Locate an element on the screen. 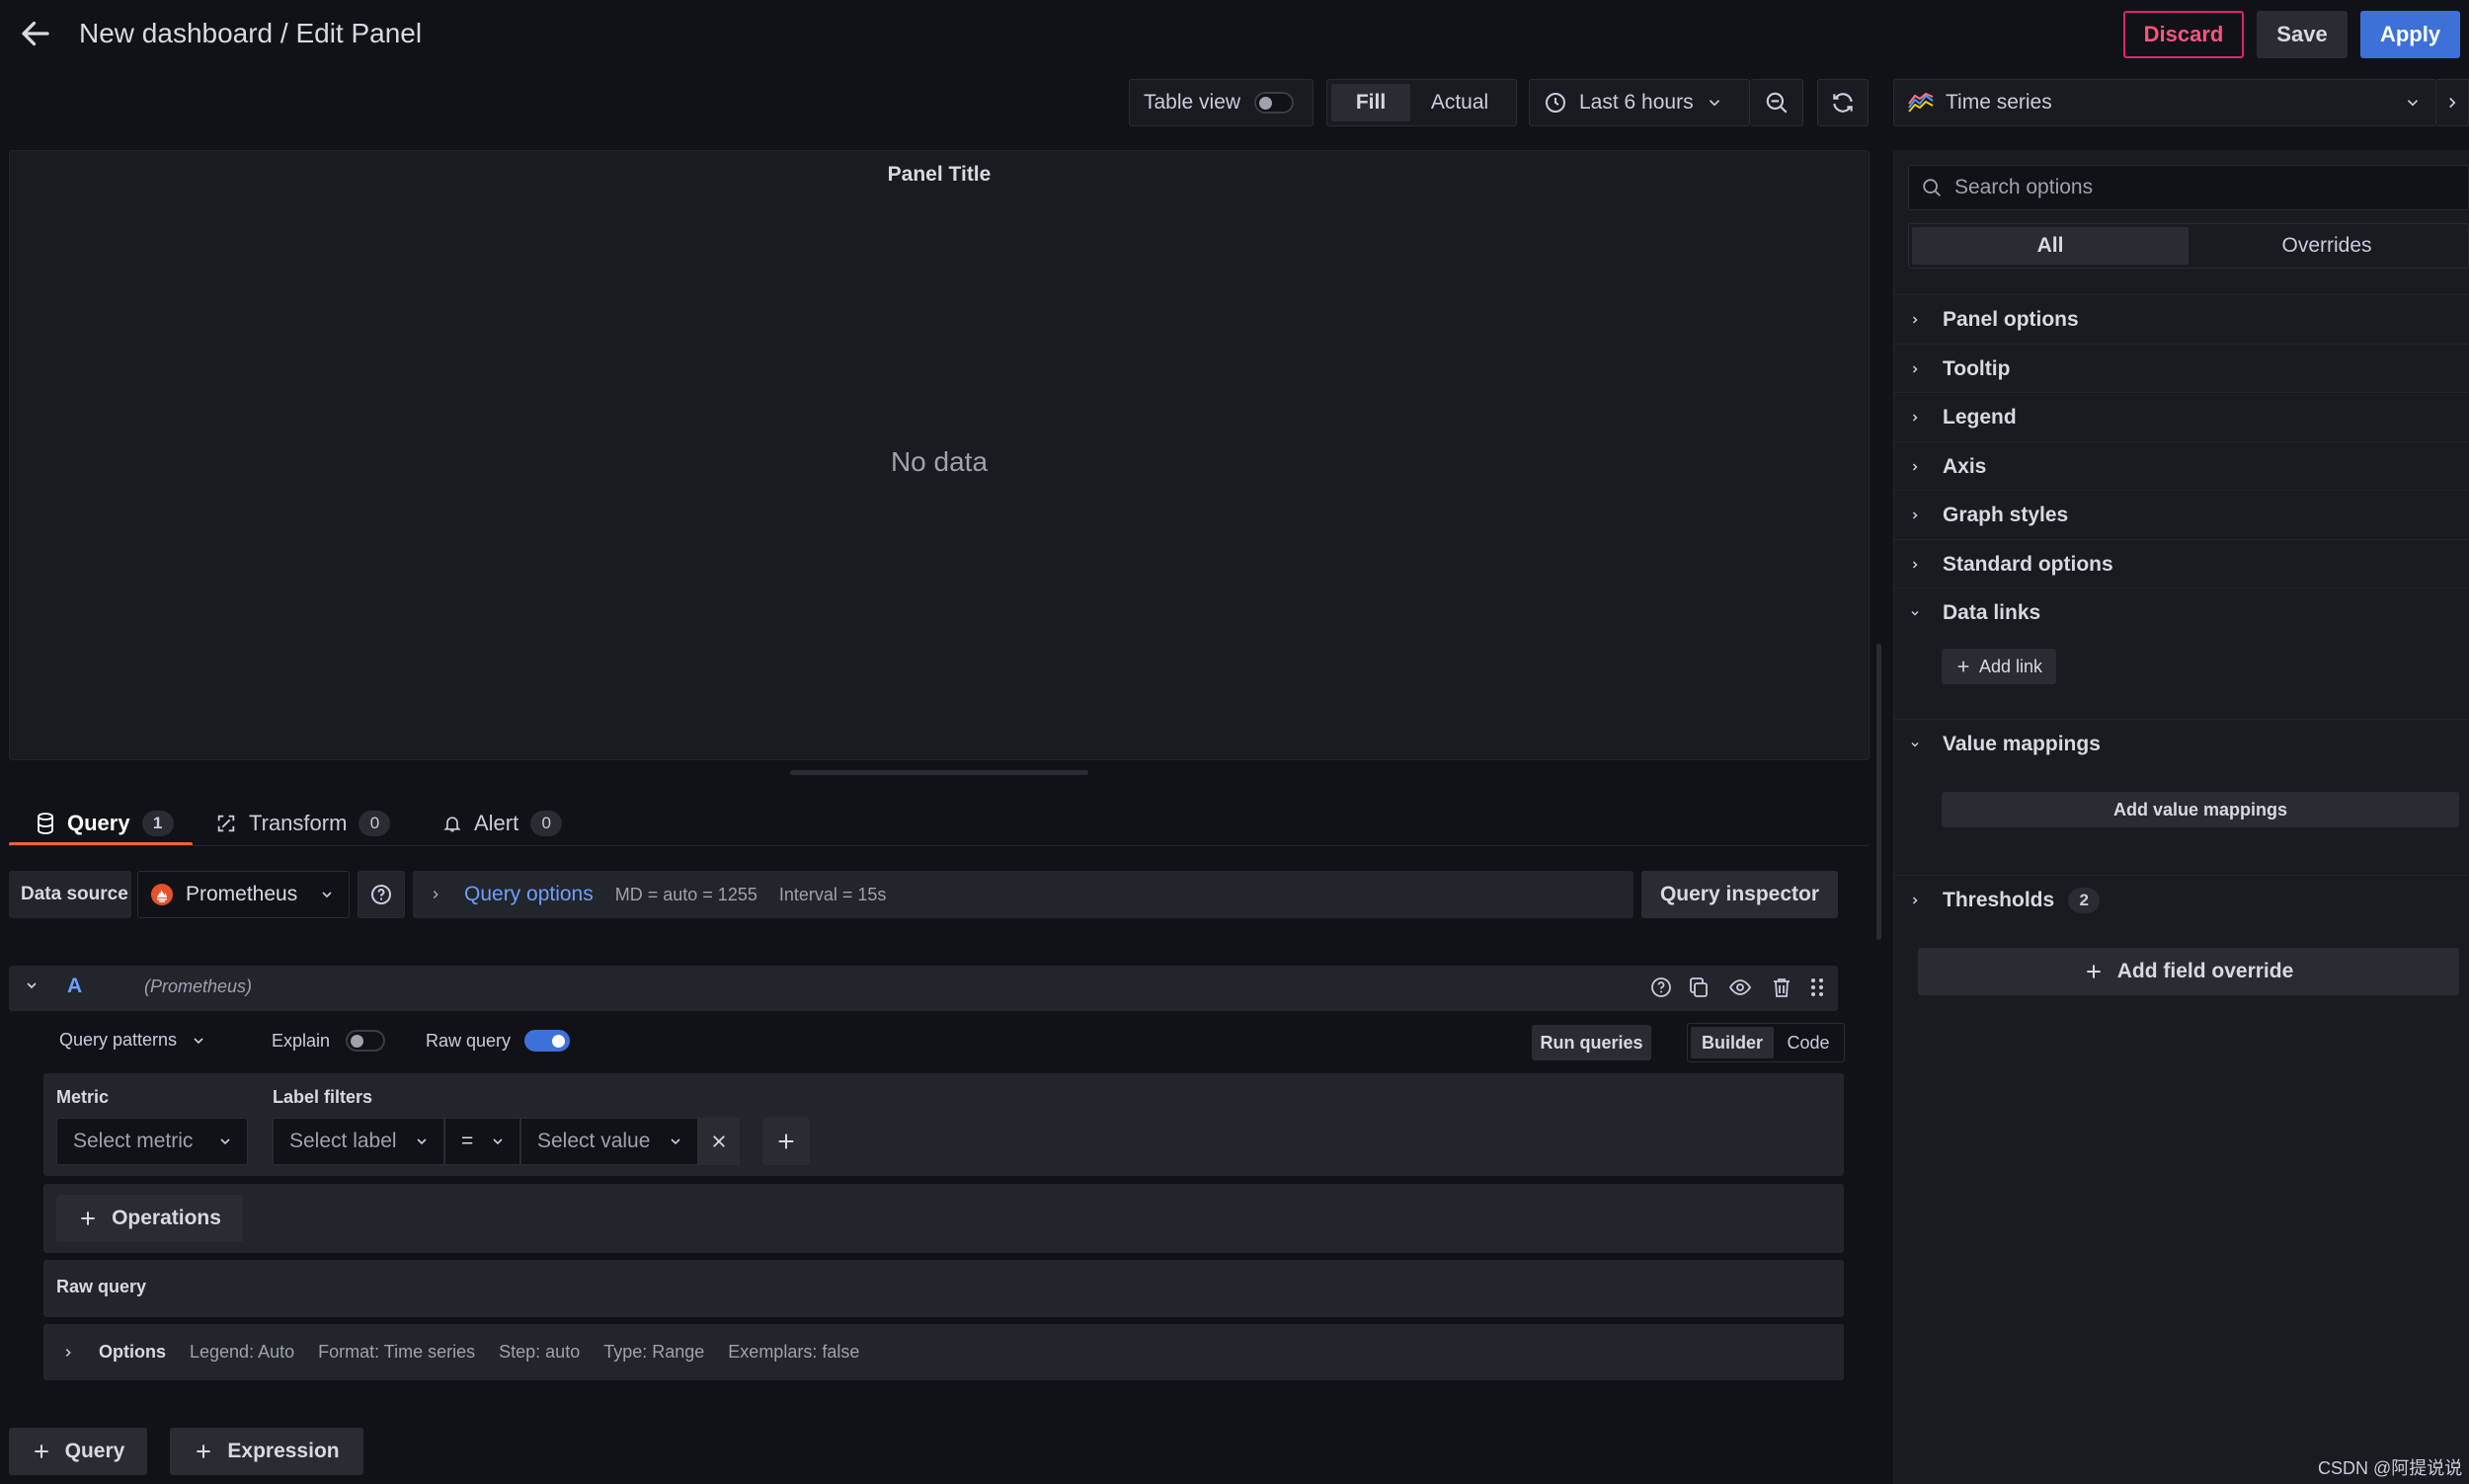  explain-switch is located at coordinates (366, 1041).